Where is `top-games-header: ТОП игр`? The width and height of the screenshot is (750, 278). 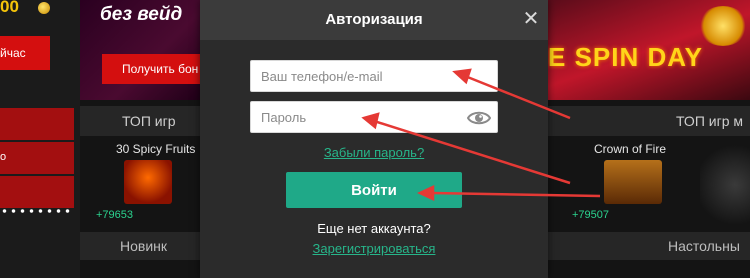
top-games-header: ТОП игр is located at coordinates (140, 121).